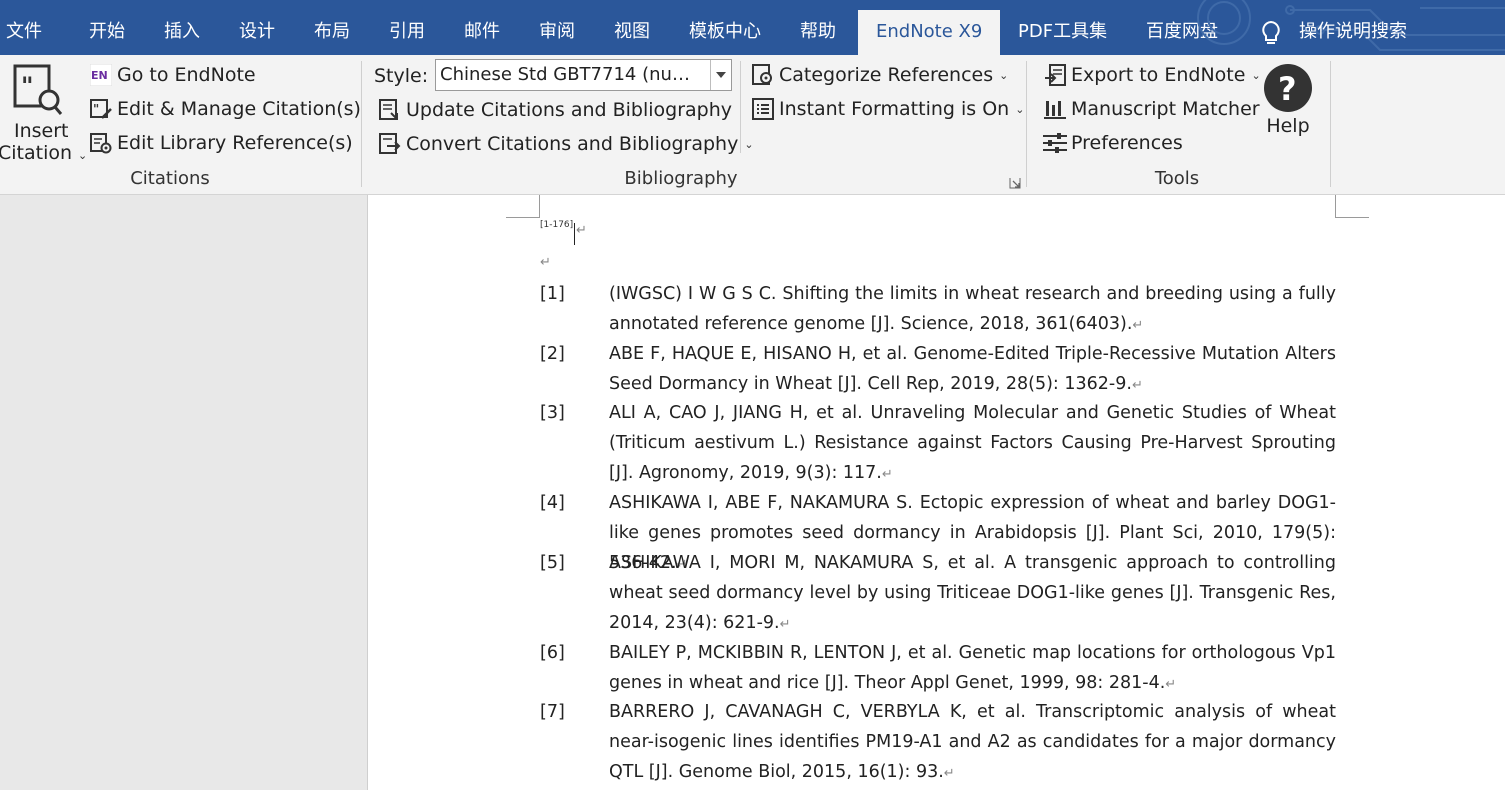  I want to click on tell-me-search: 操作说明搜索, so click(1353, 27).